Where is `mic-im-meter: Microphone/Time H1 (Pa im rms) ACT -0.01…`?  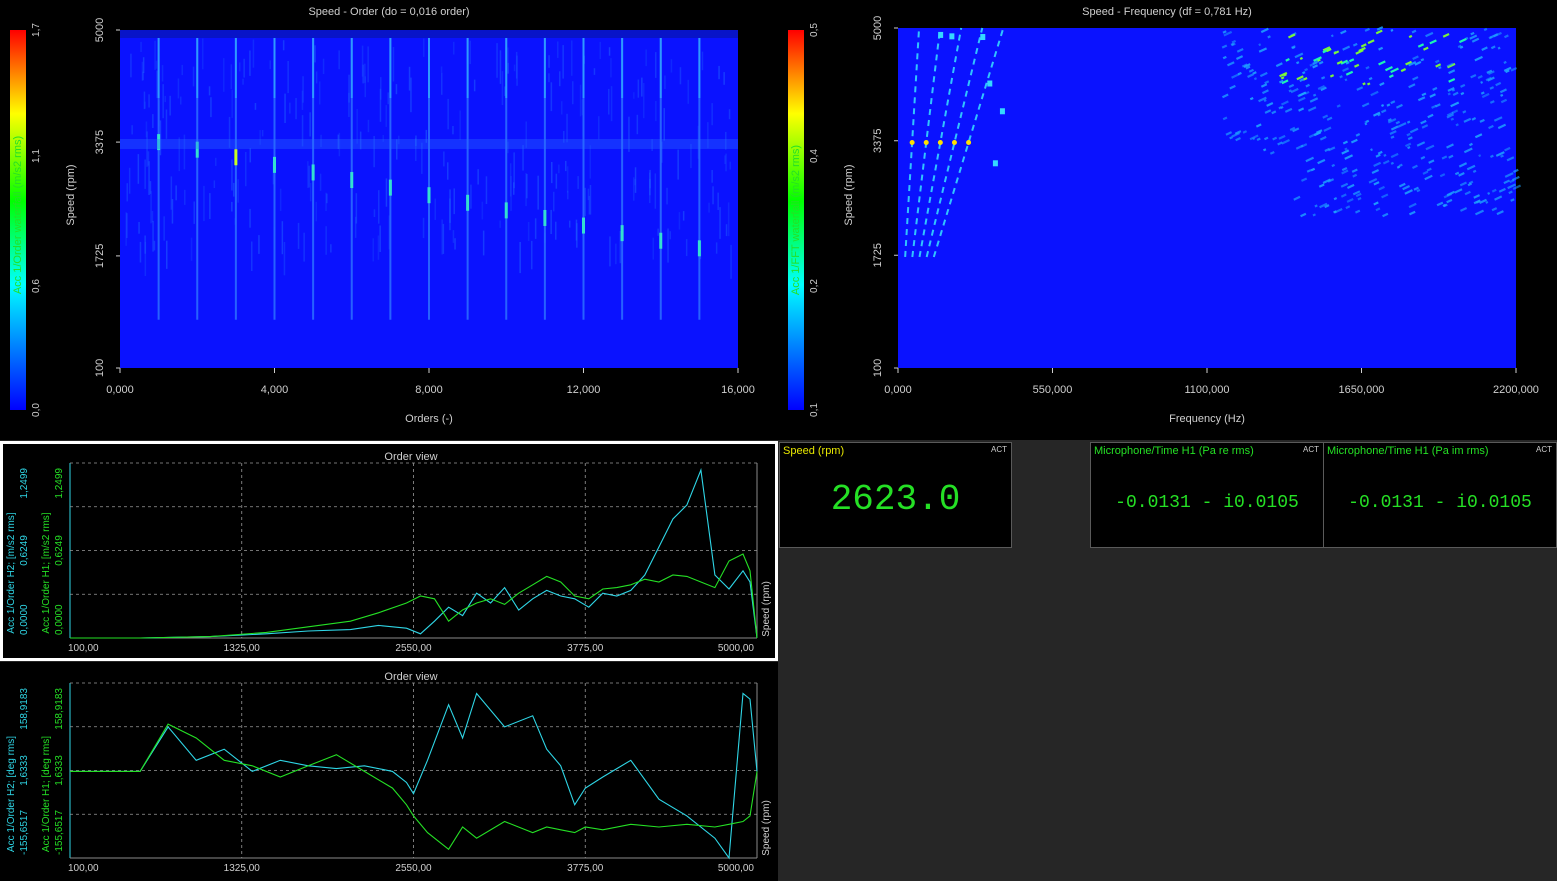
mic-im-meter: Microphone/Time H1 (Pa im rms) ACT -0.01… is located at coordinates (1440, 495).